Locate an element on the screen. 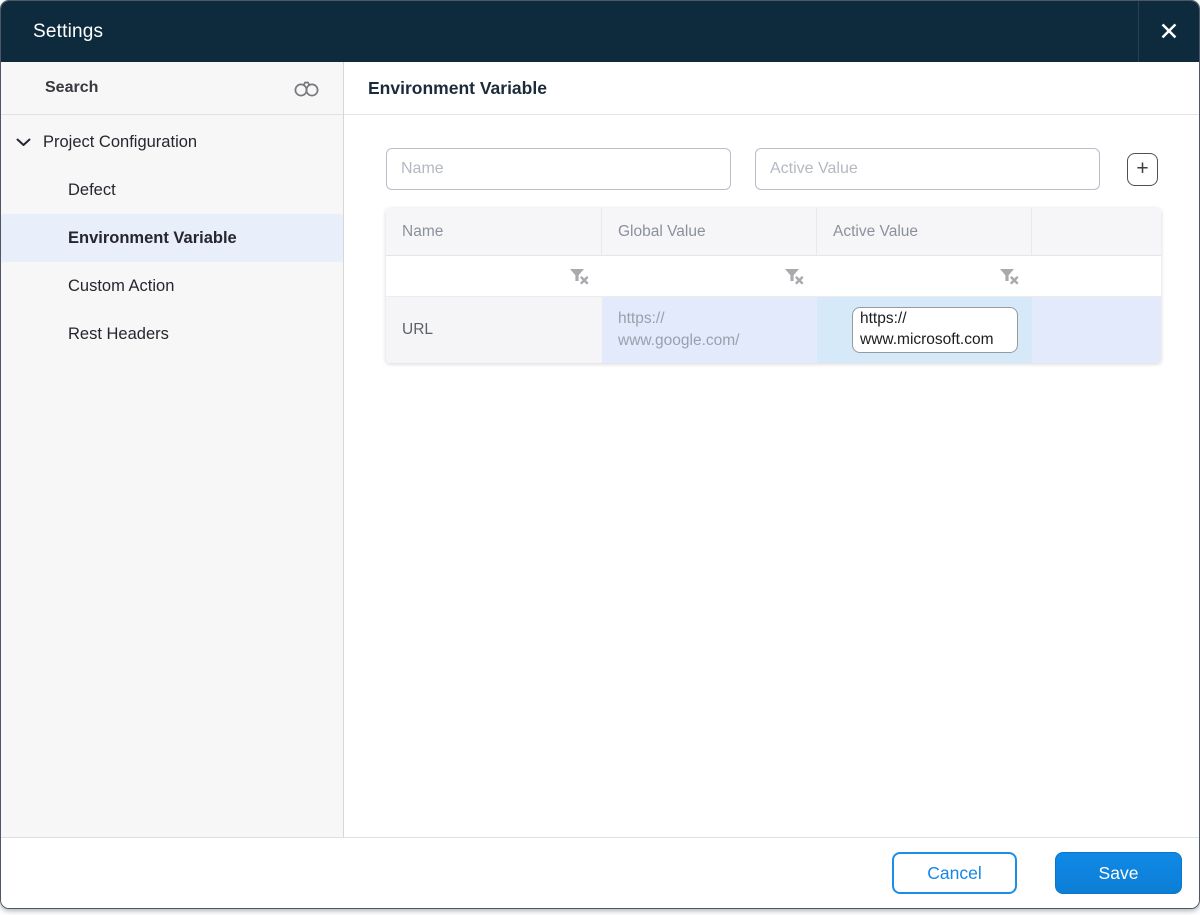 This screenshot has height=915, width=1200. tree-node-project-configuration: Project Configuration is located at coordinates (172, 142).